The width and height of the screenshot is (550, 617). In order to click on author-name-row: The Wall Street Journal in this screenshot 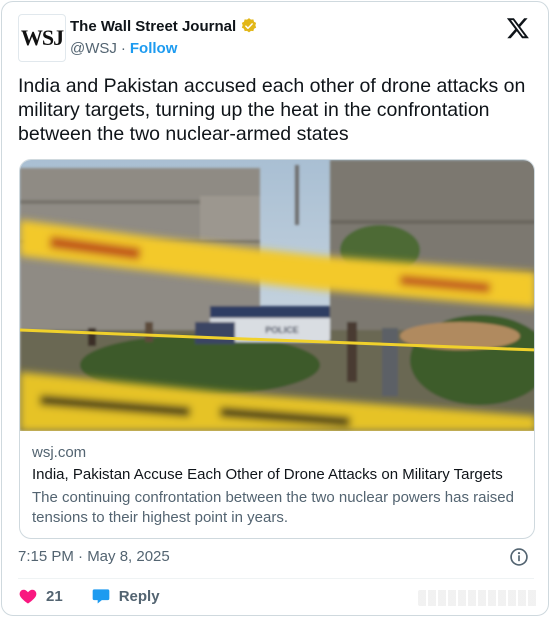, I will do `click(164, 26)`.